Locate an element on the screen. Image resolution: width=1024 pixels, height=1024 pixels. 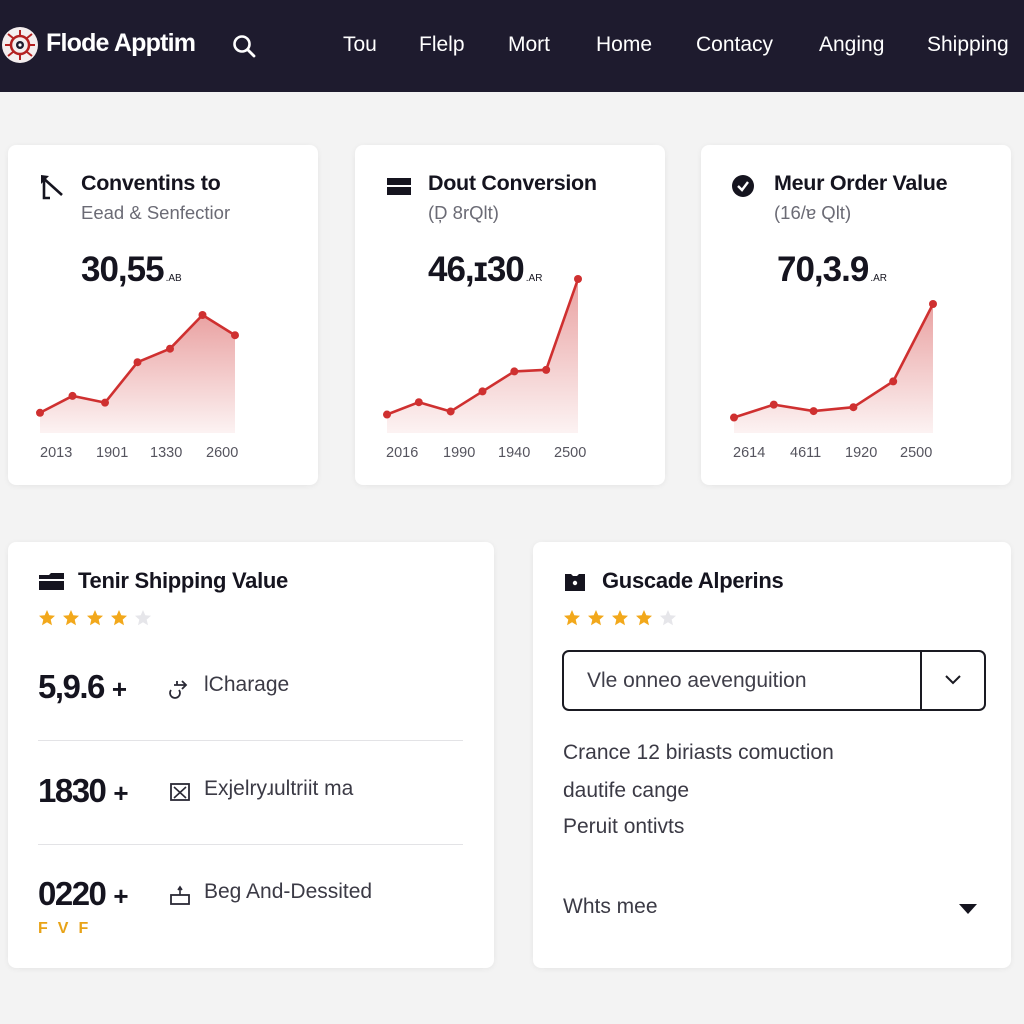
section-title: Guscade Alperins is located at coordinates (693, 580).